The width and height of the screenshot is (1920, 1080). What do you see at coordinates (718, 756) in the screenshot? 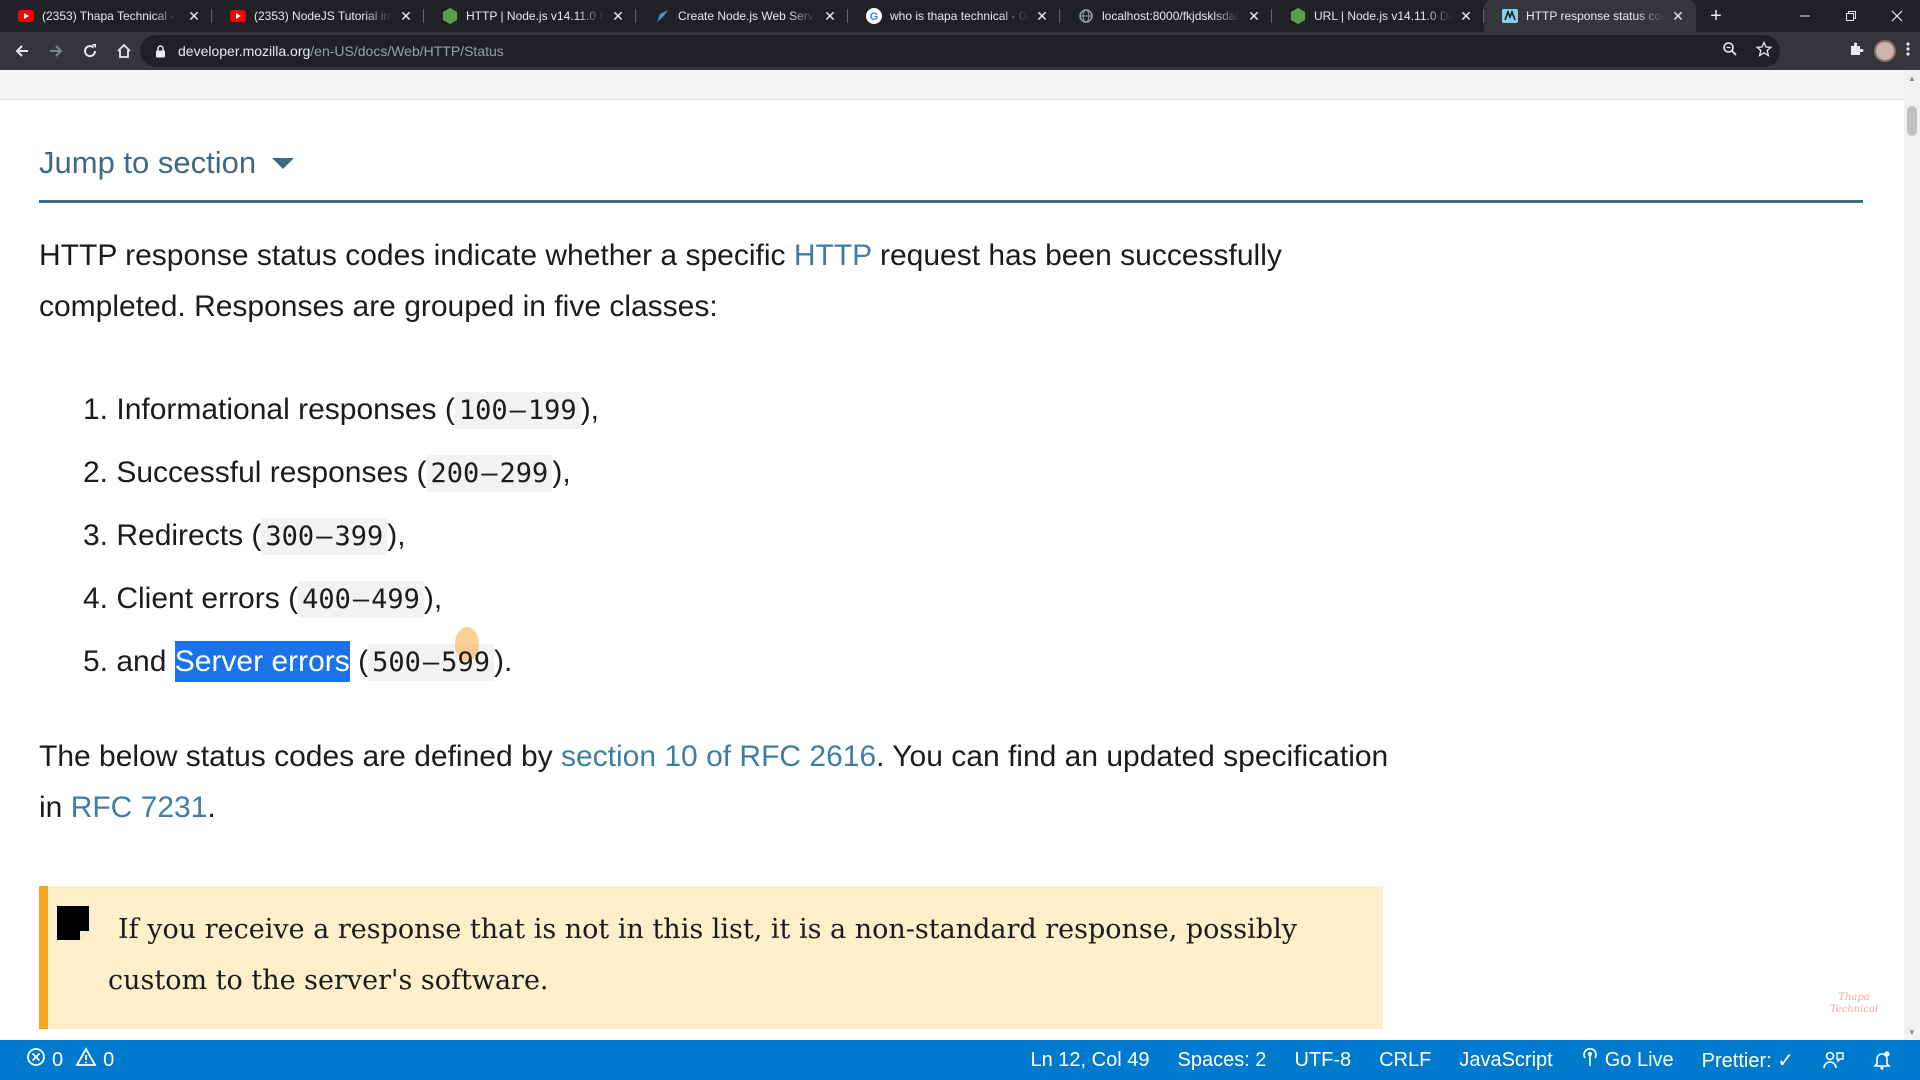
I see `rfc-2616-link: section 10 of RFC 2616` at bounding box center [718, 756].